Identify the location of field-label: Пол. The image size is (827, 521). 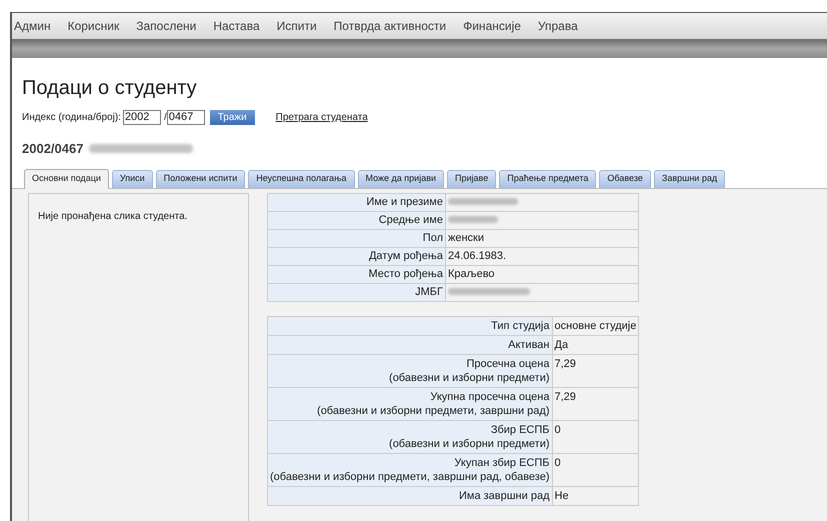
(357, 238).